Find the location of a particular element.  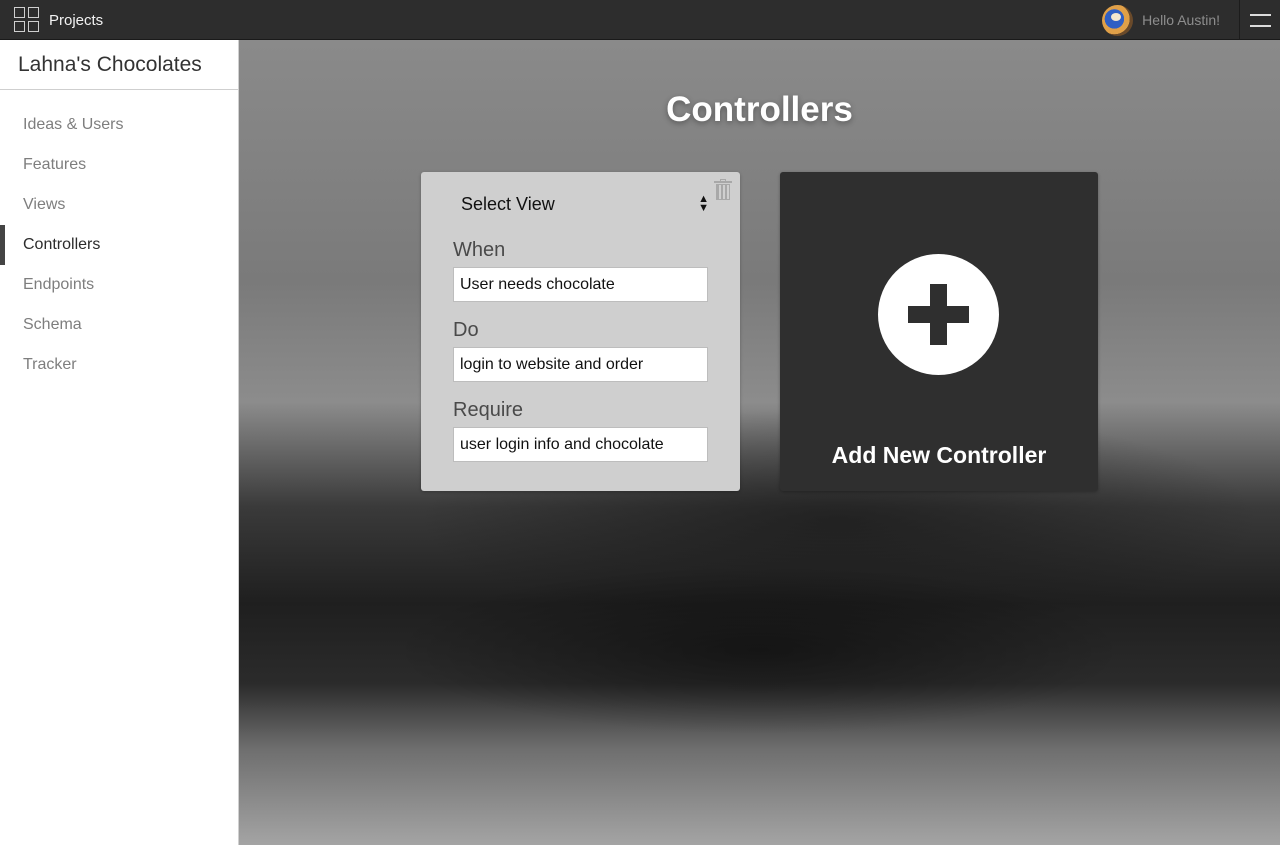

add-controller-label: Add New Controller is located at coordinates (939, 455).